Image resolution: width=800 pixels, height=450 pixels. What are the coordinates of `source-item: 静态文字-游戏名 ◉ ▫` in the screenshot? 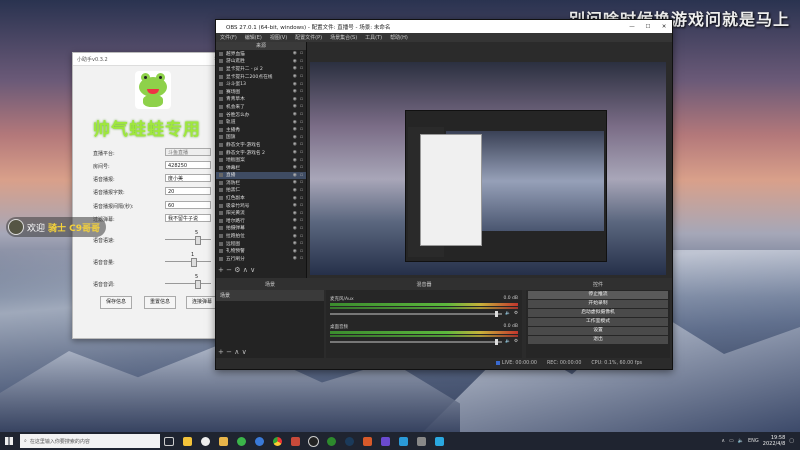 It's located at (261, 145).